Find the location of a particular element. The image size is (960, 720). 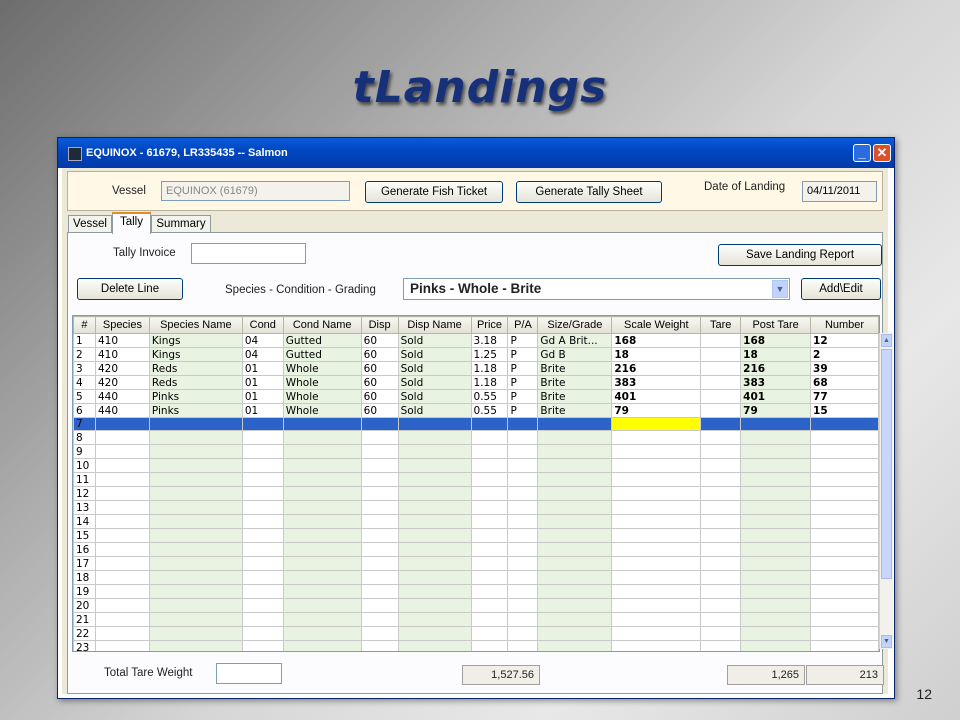

table-cell: 11 is located at coordinates (84, 479).